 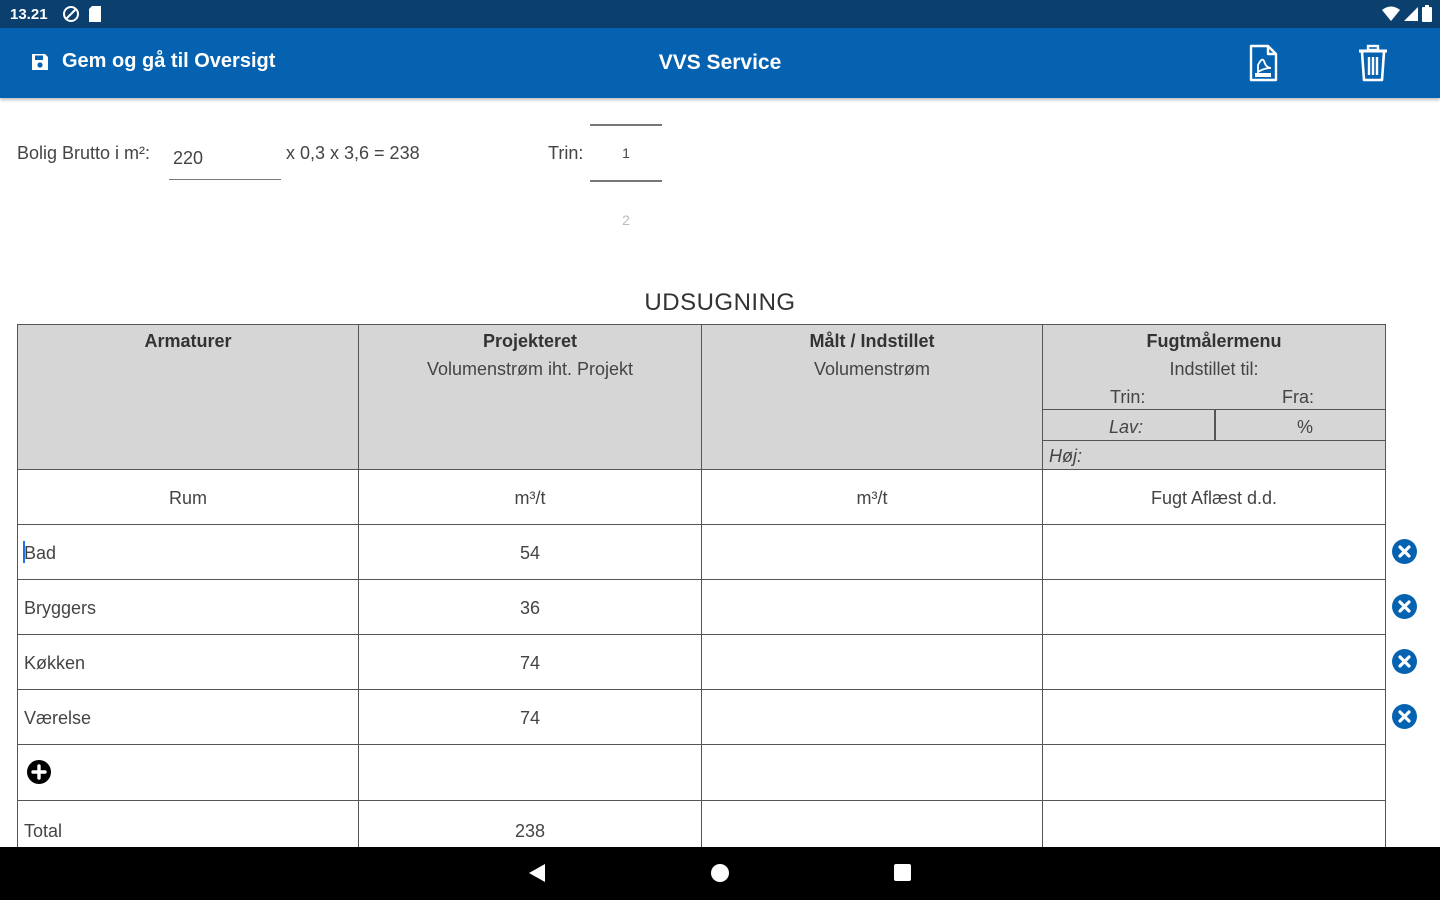 What do you see at coordinates (225, 159) in the screenshot?
I see `bolig-brutto-input` at bounding box center [225, 159].